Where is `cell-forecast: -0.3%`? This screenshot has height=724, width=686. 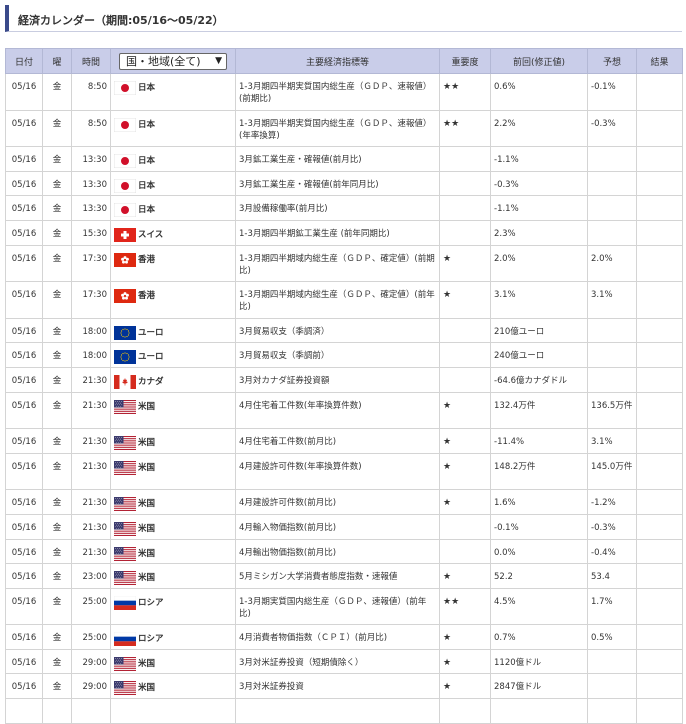 cell-forecast: -0.3% is located at coordinates (612, 128).